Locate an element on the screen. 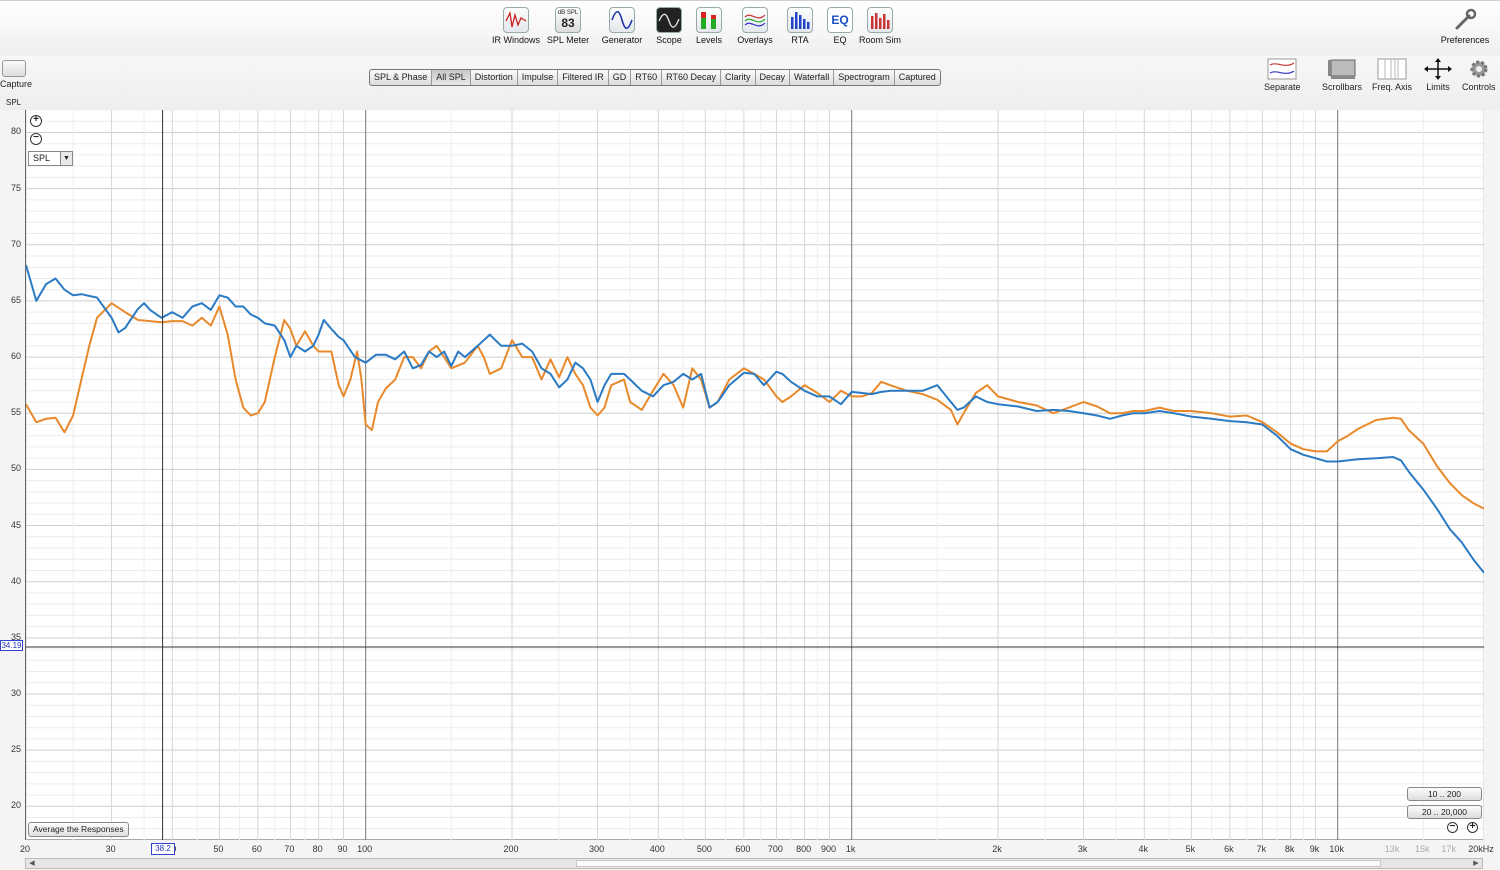 This screenshot has width=1500, height=870. x-tick-label: 700 is located at coordinates (775, 849).